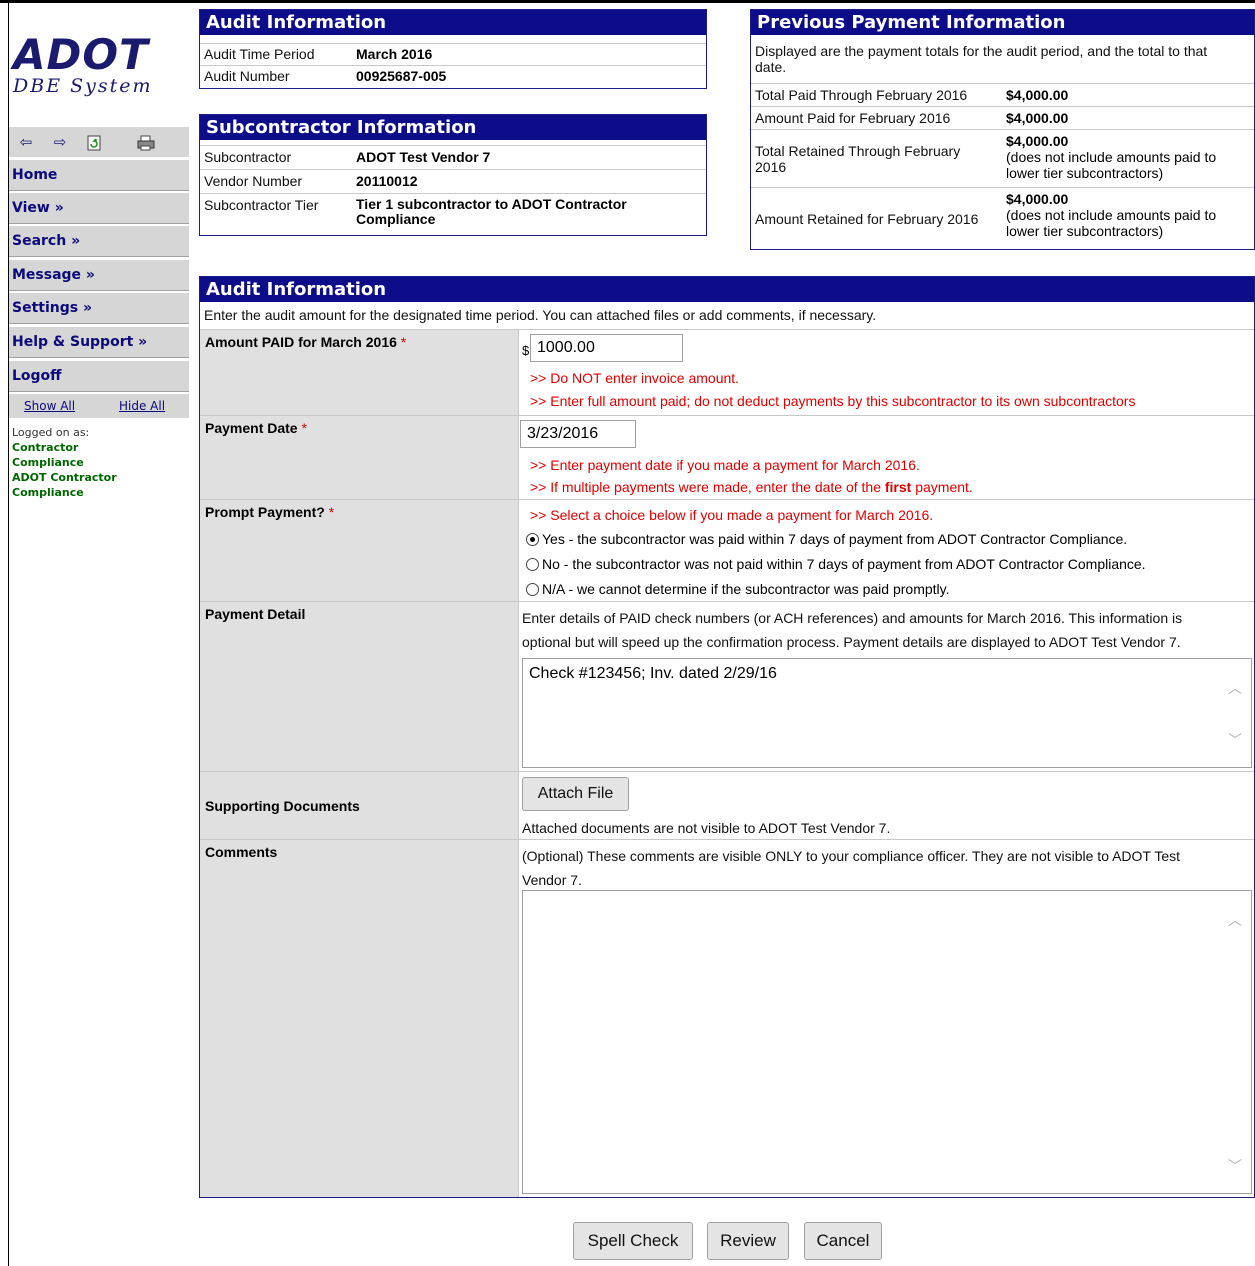 The width and height of the screenshot is (1255, 1266). I want to click on comments-label: Comments, so click(359, 1018).